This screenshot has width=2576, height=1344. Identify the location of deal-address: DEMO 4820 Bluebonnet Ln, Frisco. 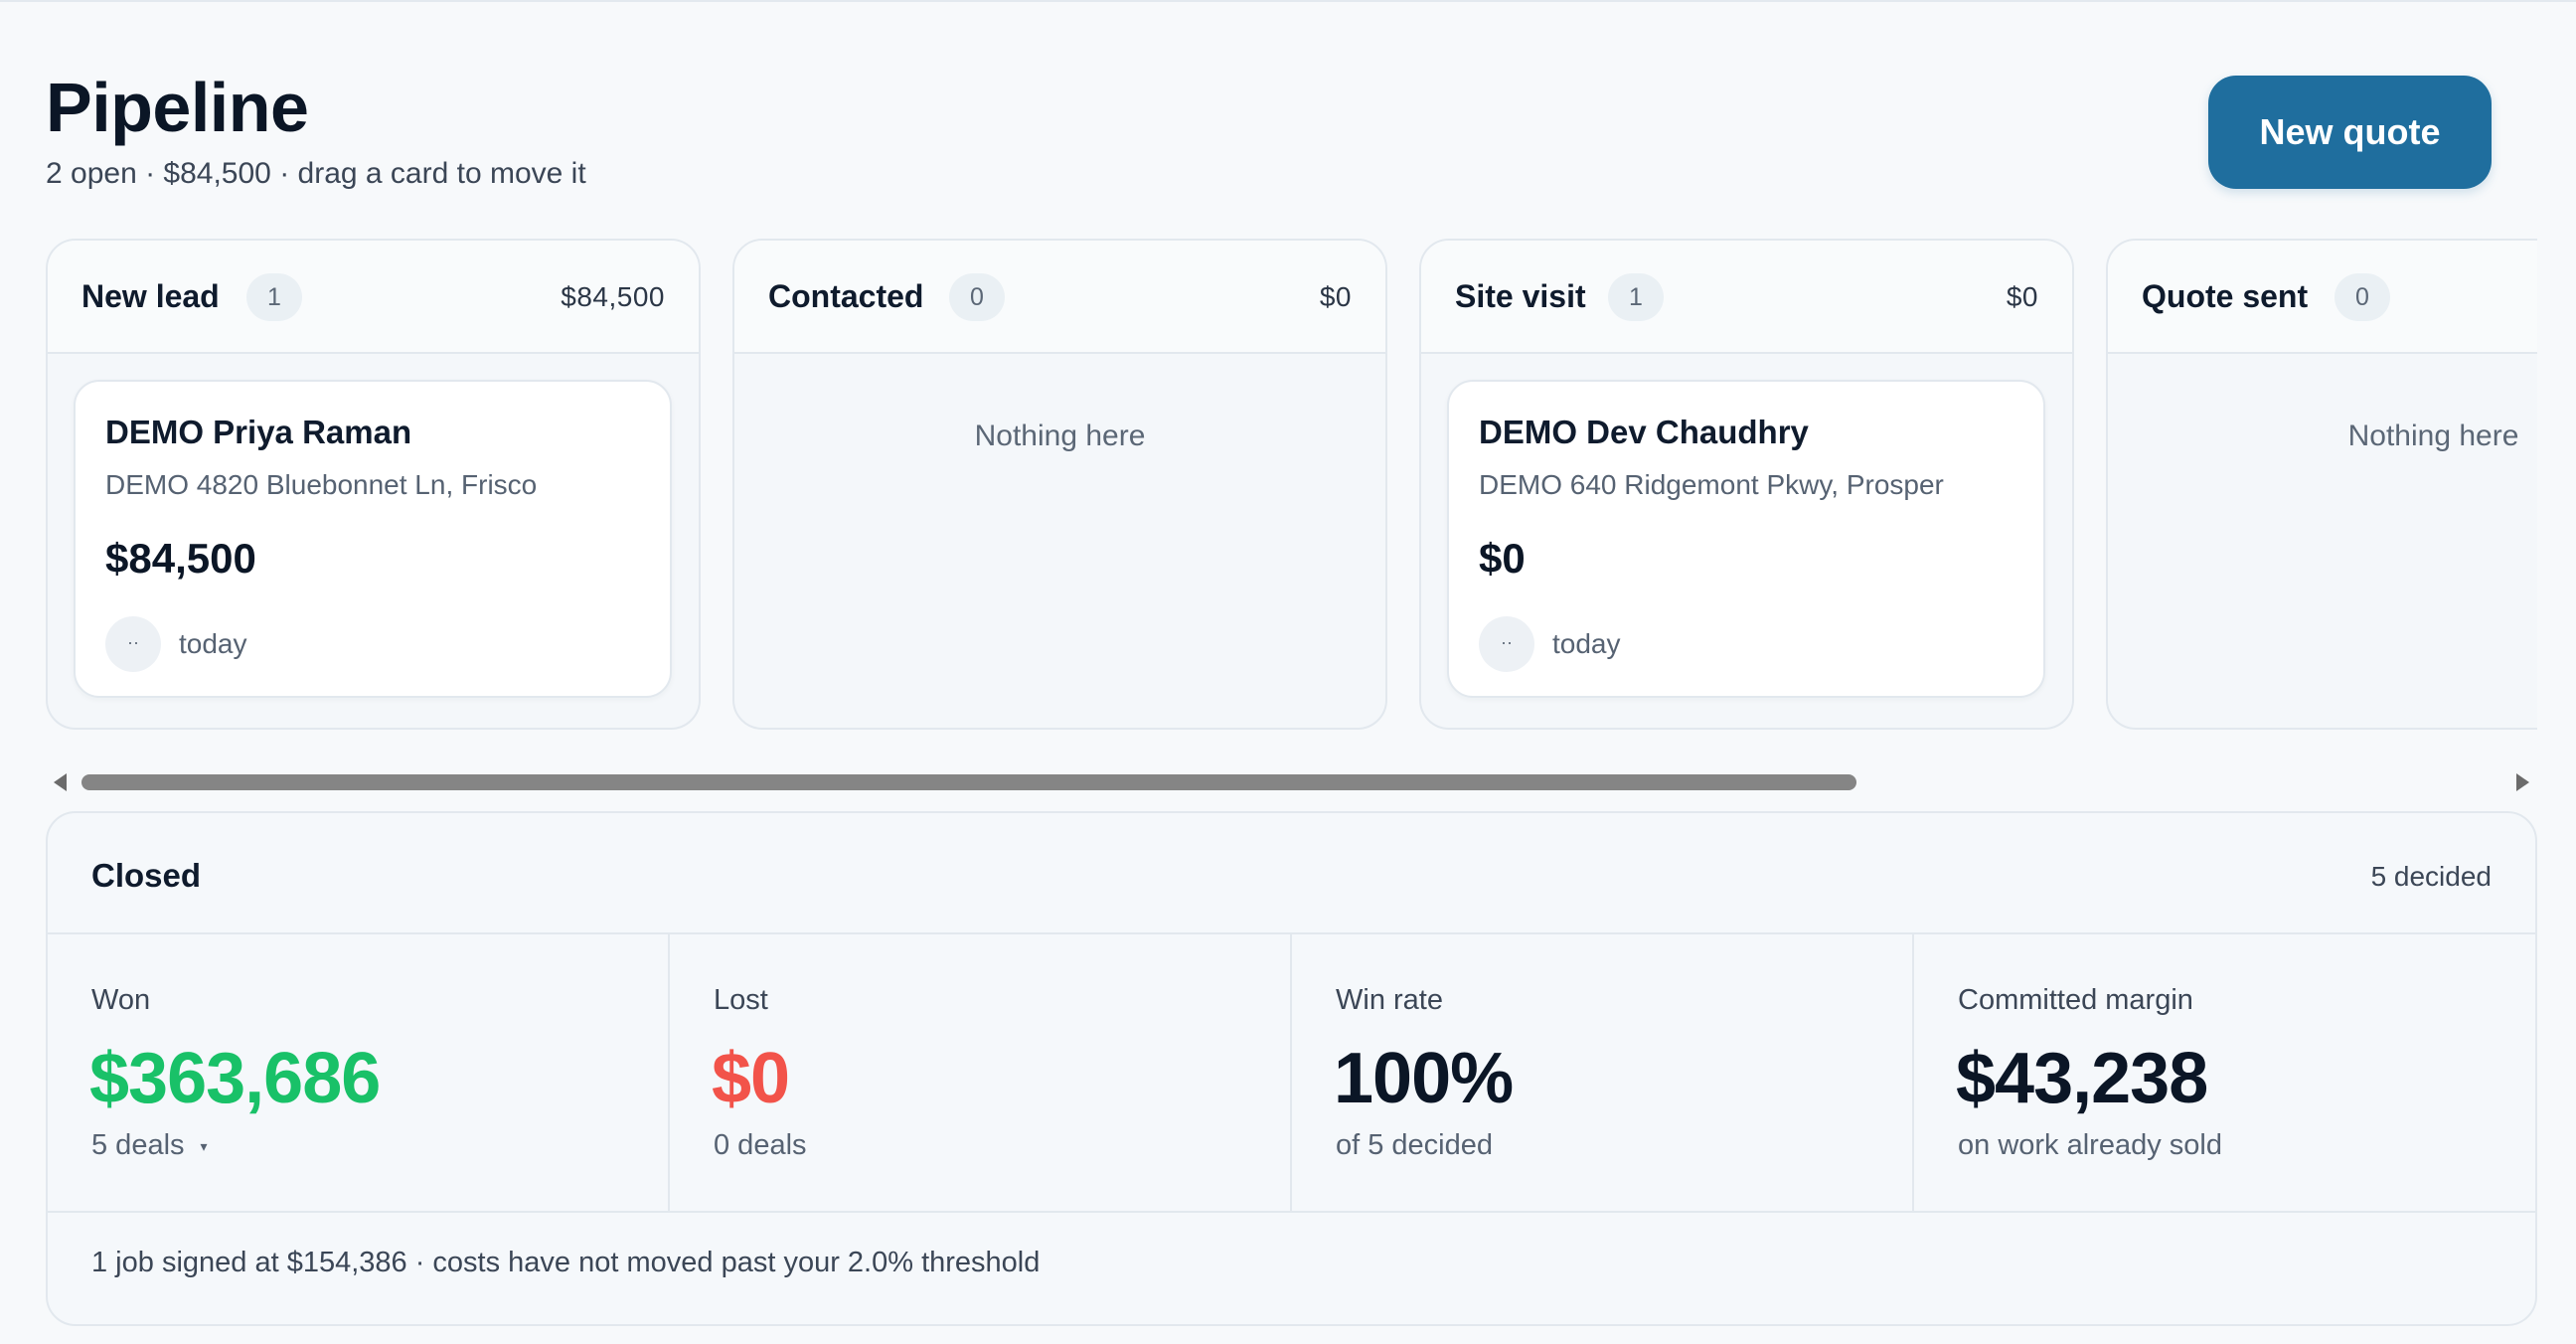
(321, 484).